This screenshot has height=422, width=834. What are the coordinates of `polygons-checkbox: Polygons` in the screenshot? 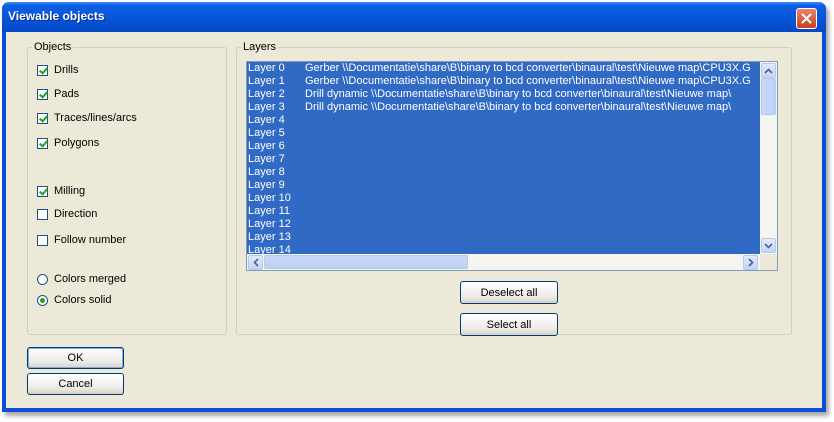 It's located at (68, 143).